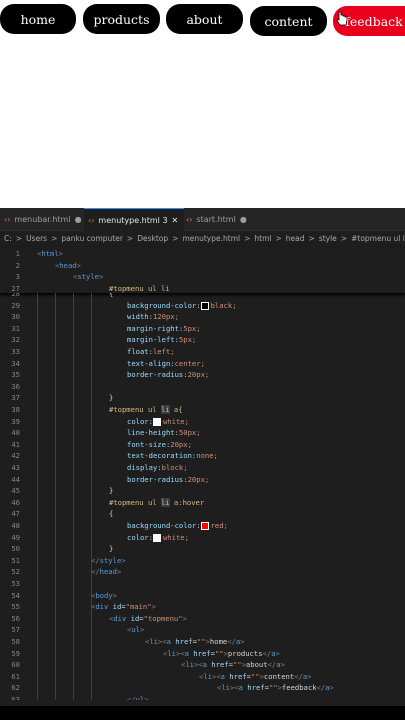 The width and height of the screenshot is (405, 720). What do you see at coordinates (15, 537) in the screenshot?
I see `line-number: 49` at bounding box center [15, 537].